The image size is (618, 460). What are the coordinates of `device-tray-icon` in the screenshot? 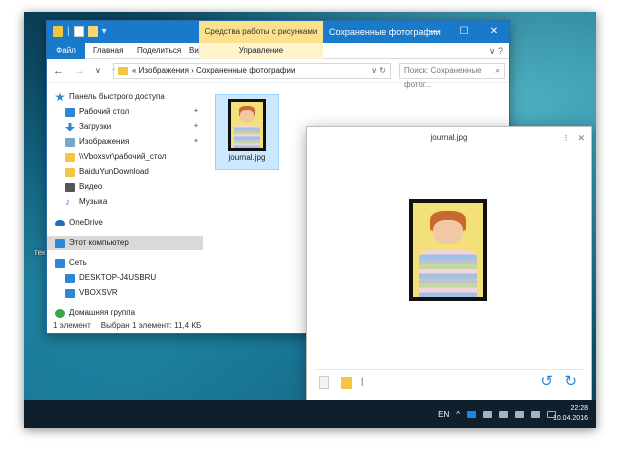 It's located at (503, 414).